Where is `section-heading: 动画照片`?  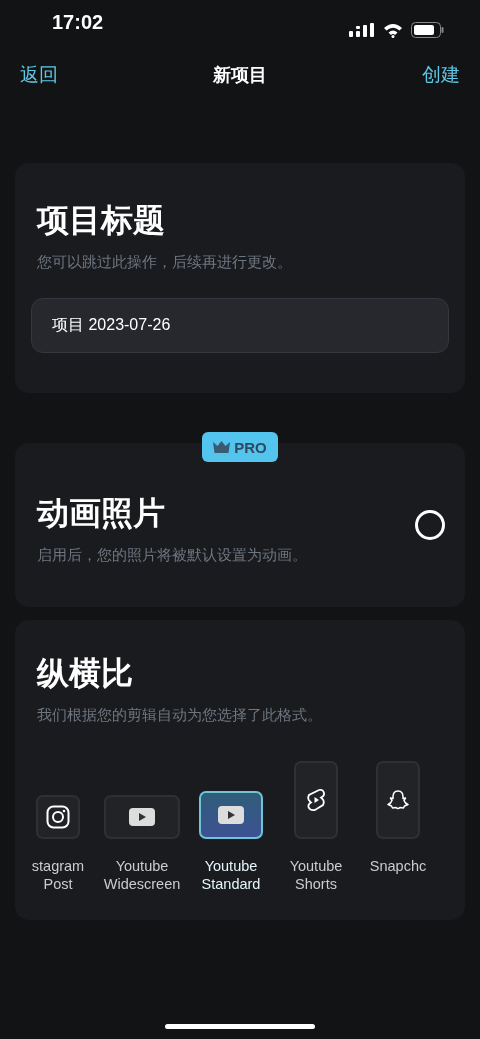 section-heading: 动画照片 is located at coordinates (100, 513).